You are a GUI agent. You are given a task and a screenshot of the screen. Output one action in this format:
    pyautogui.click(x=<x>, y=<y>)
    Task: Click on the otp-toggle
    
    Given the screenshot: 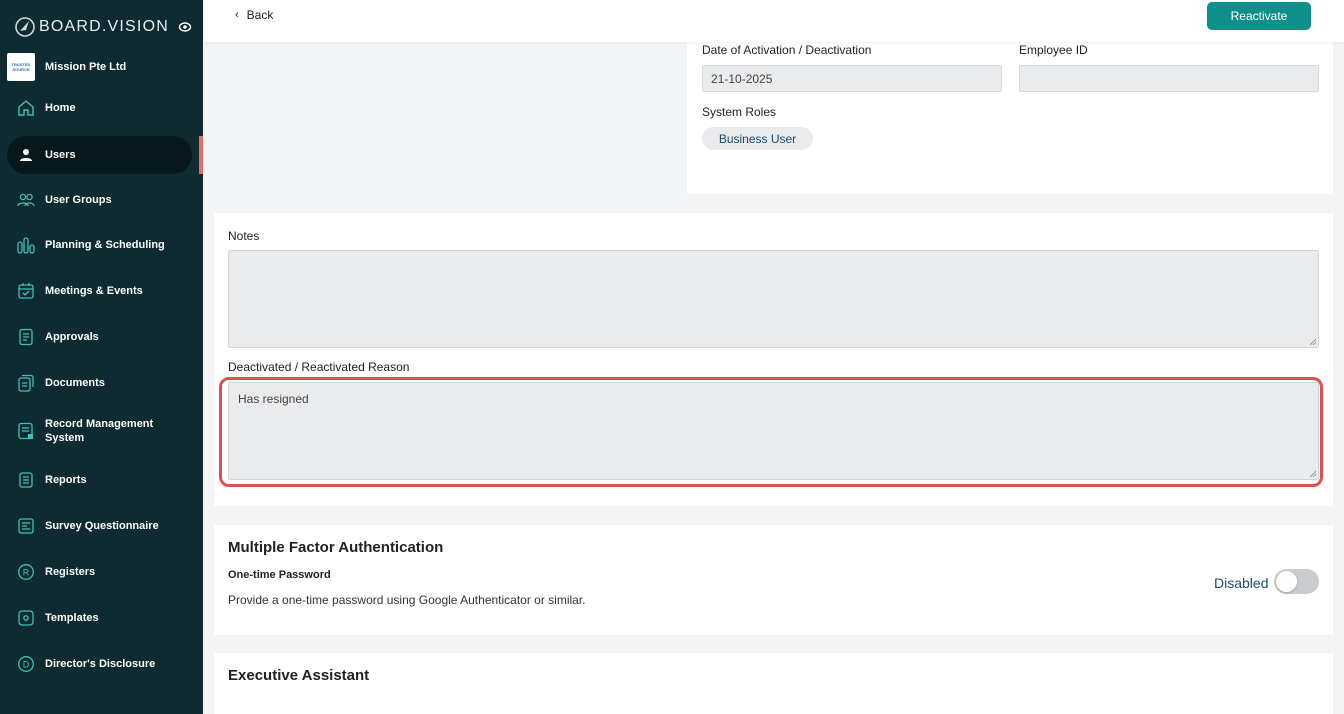 What is the action you would take?
    pyautogui.click(x=1296, y=581)
    